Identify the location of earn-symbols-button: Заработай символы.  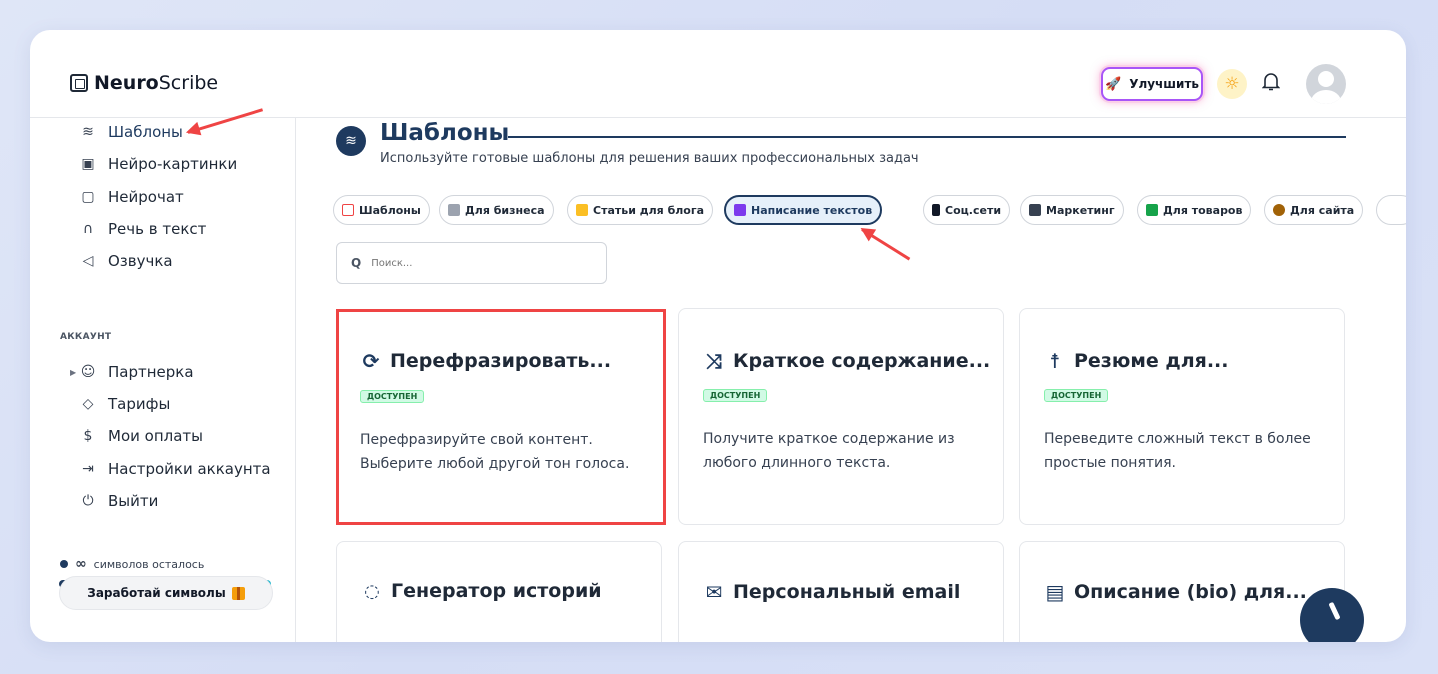
(166, 593).